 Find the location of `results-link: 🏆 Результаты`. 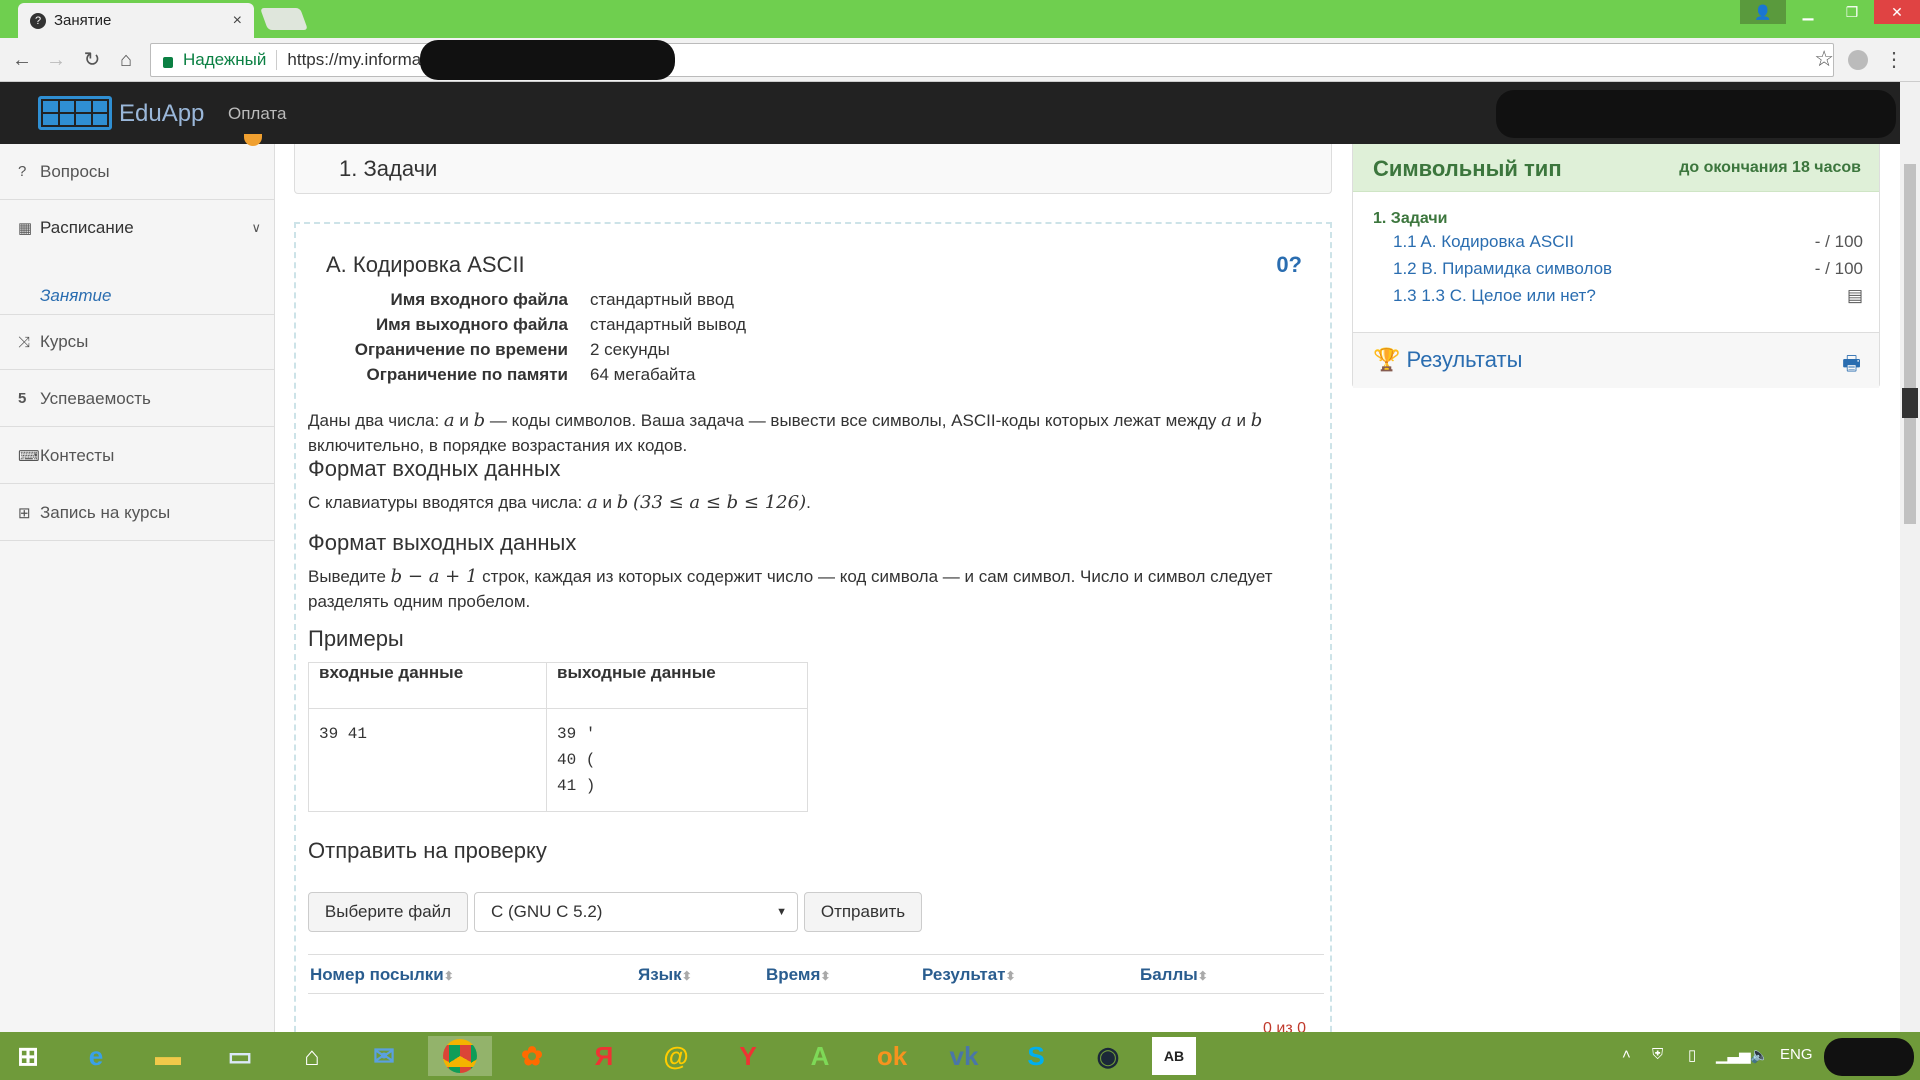

results-link: 🏆 Результаты is located at coordinates (1447, 360).